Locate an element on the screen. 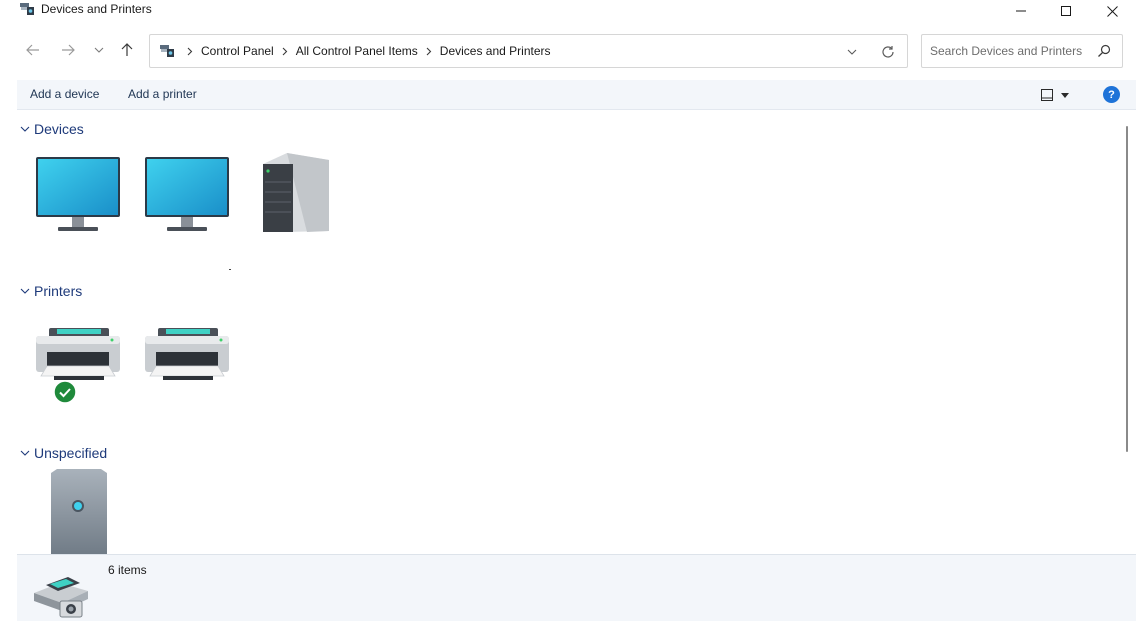 The width and height of the screenshot is (1136, 621). close-button is located at coordinates (1112, 11).